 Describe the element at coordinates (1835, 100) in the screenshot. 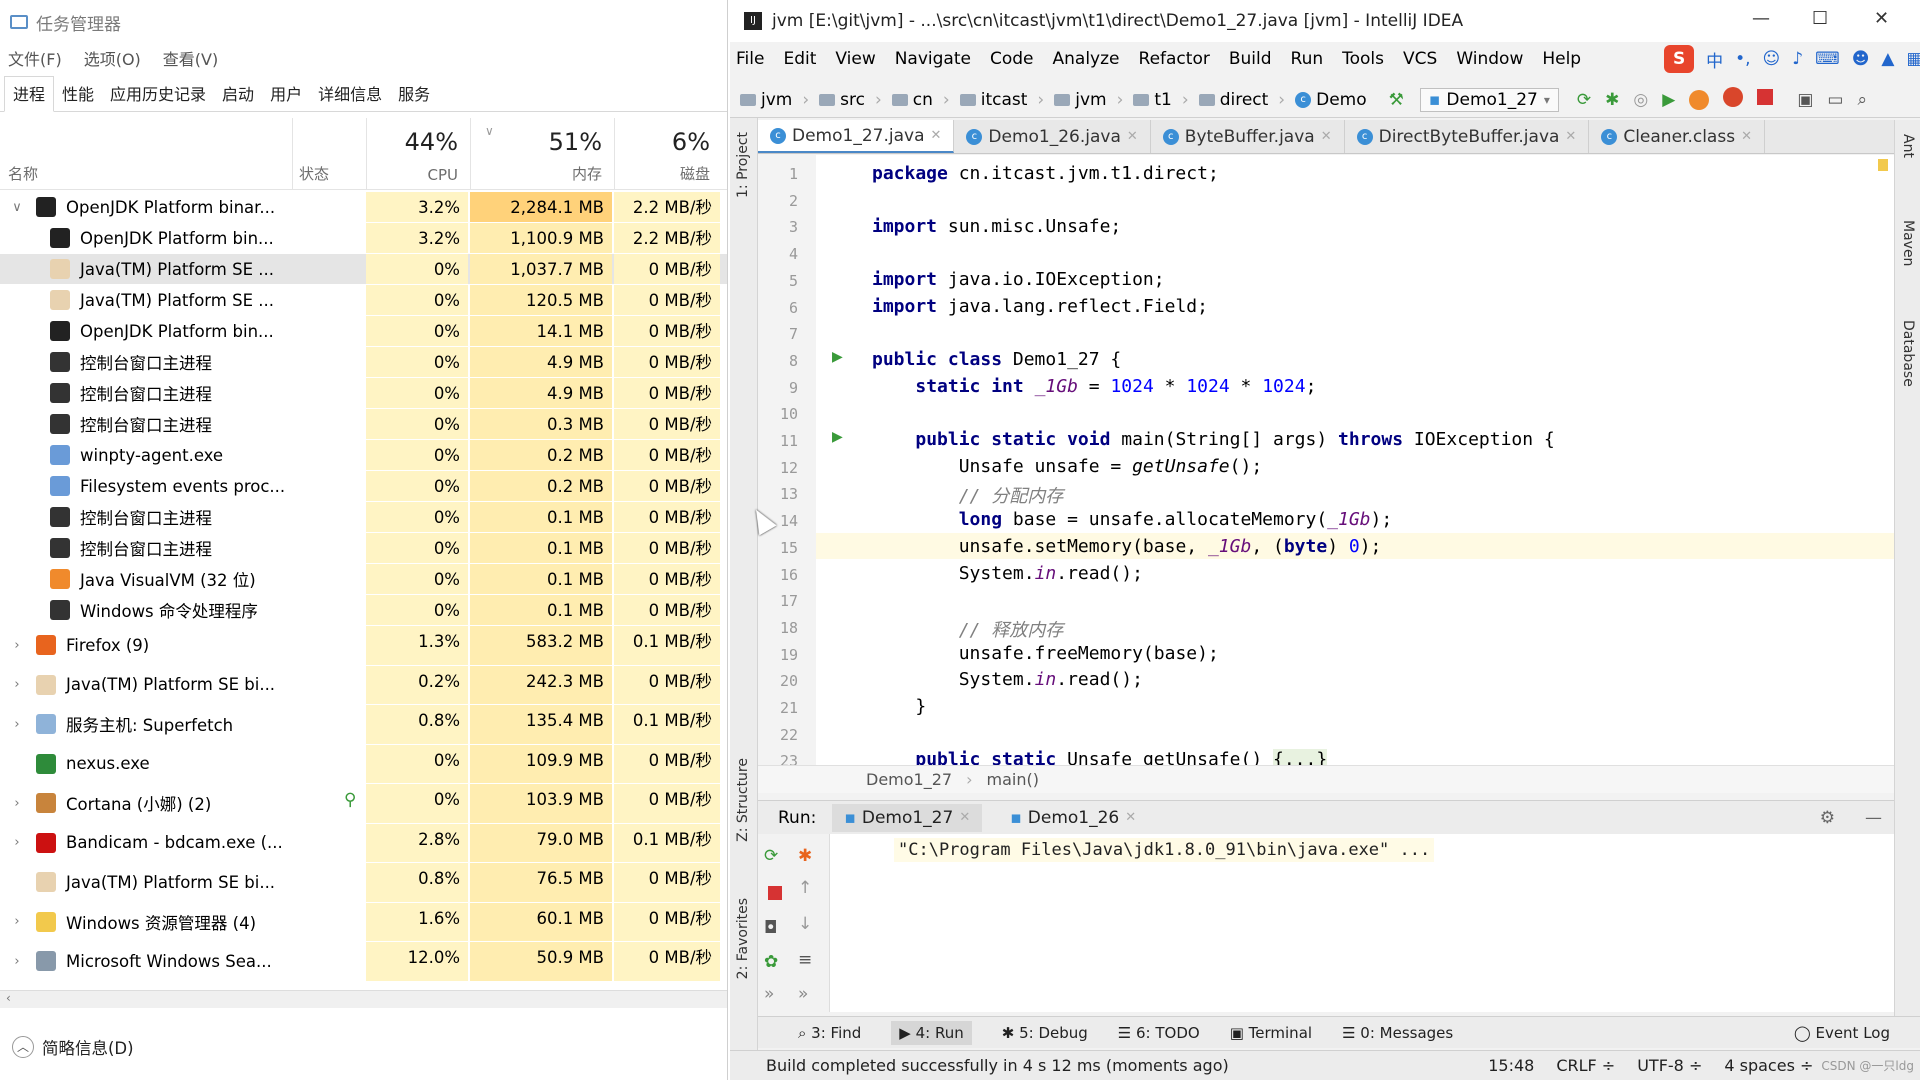

I see `sdk-icon: ▭` at that location.